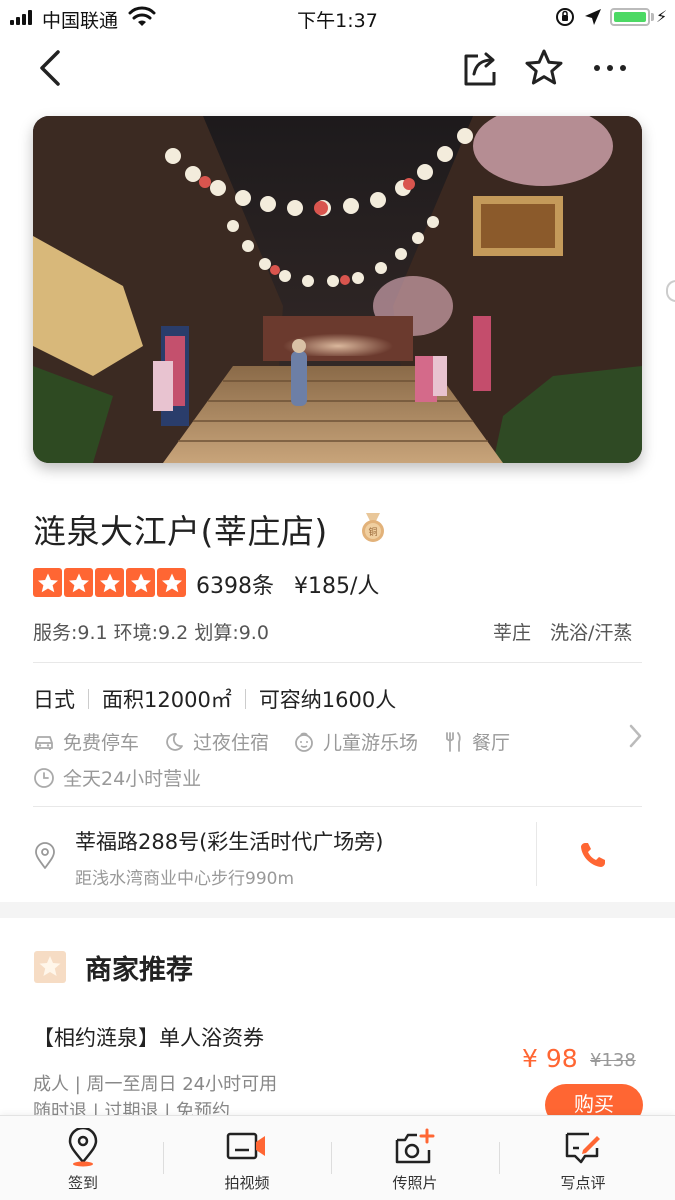 The height and width of the screenshot is (1200, 675). I want to click on tab-label: 签到, so click(82, 1183).